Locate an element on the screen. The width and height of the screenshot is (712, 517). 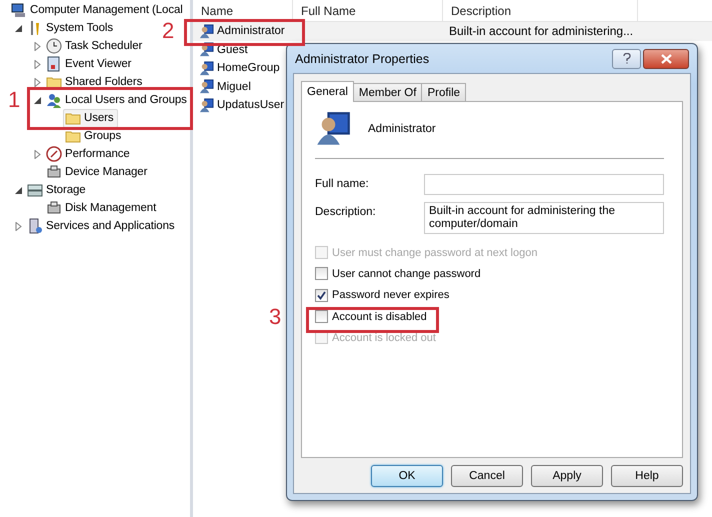
step-number: 3 is located at coordinates (275, 317).